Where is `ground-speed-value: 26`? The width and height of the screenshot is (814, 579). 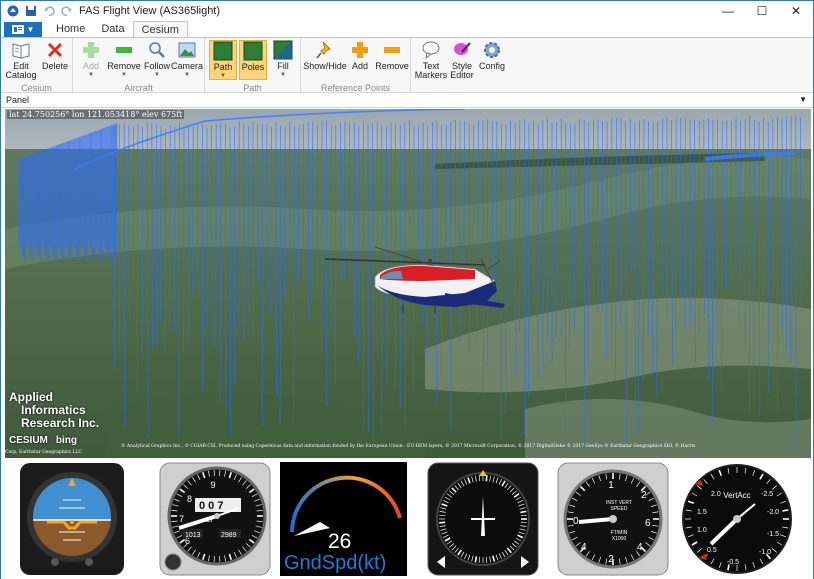 ground-speed-value: 26 is located at coordinates (340, 541).